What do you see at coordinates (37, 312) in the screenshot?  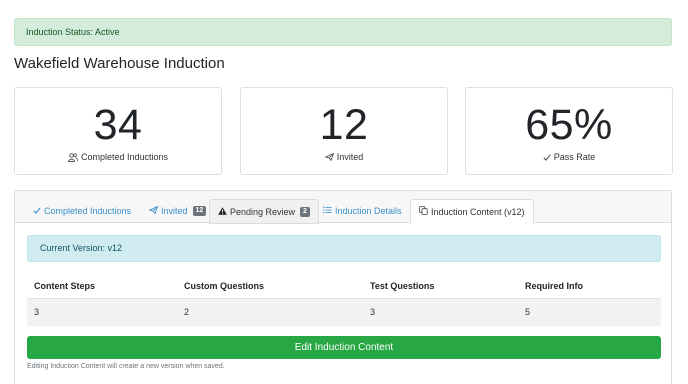 I see `content-steps-value: 3` at bounding box center [37, 312].